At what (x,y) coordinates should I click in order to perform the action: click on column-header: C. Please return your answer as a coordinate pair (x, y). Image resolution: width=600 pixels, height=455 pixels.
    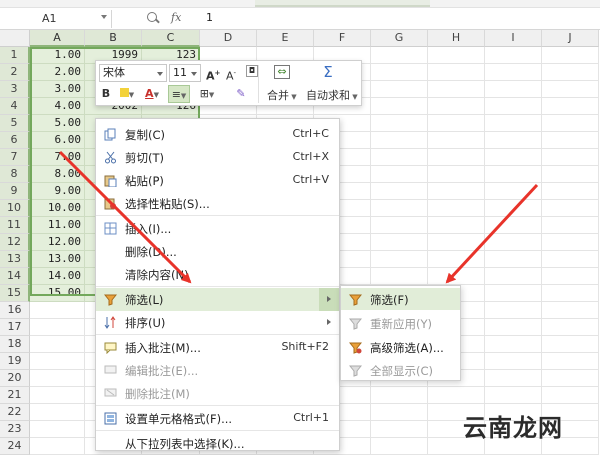
    Looking at the image, I should click on (171, 38).